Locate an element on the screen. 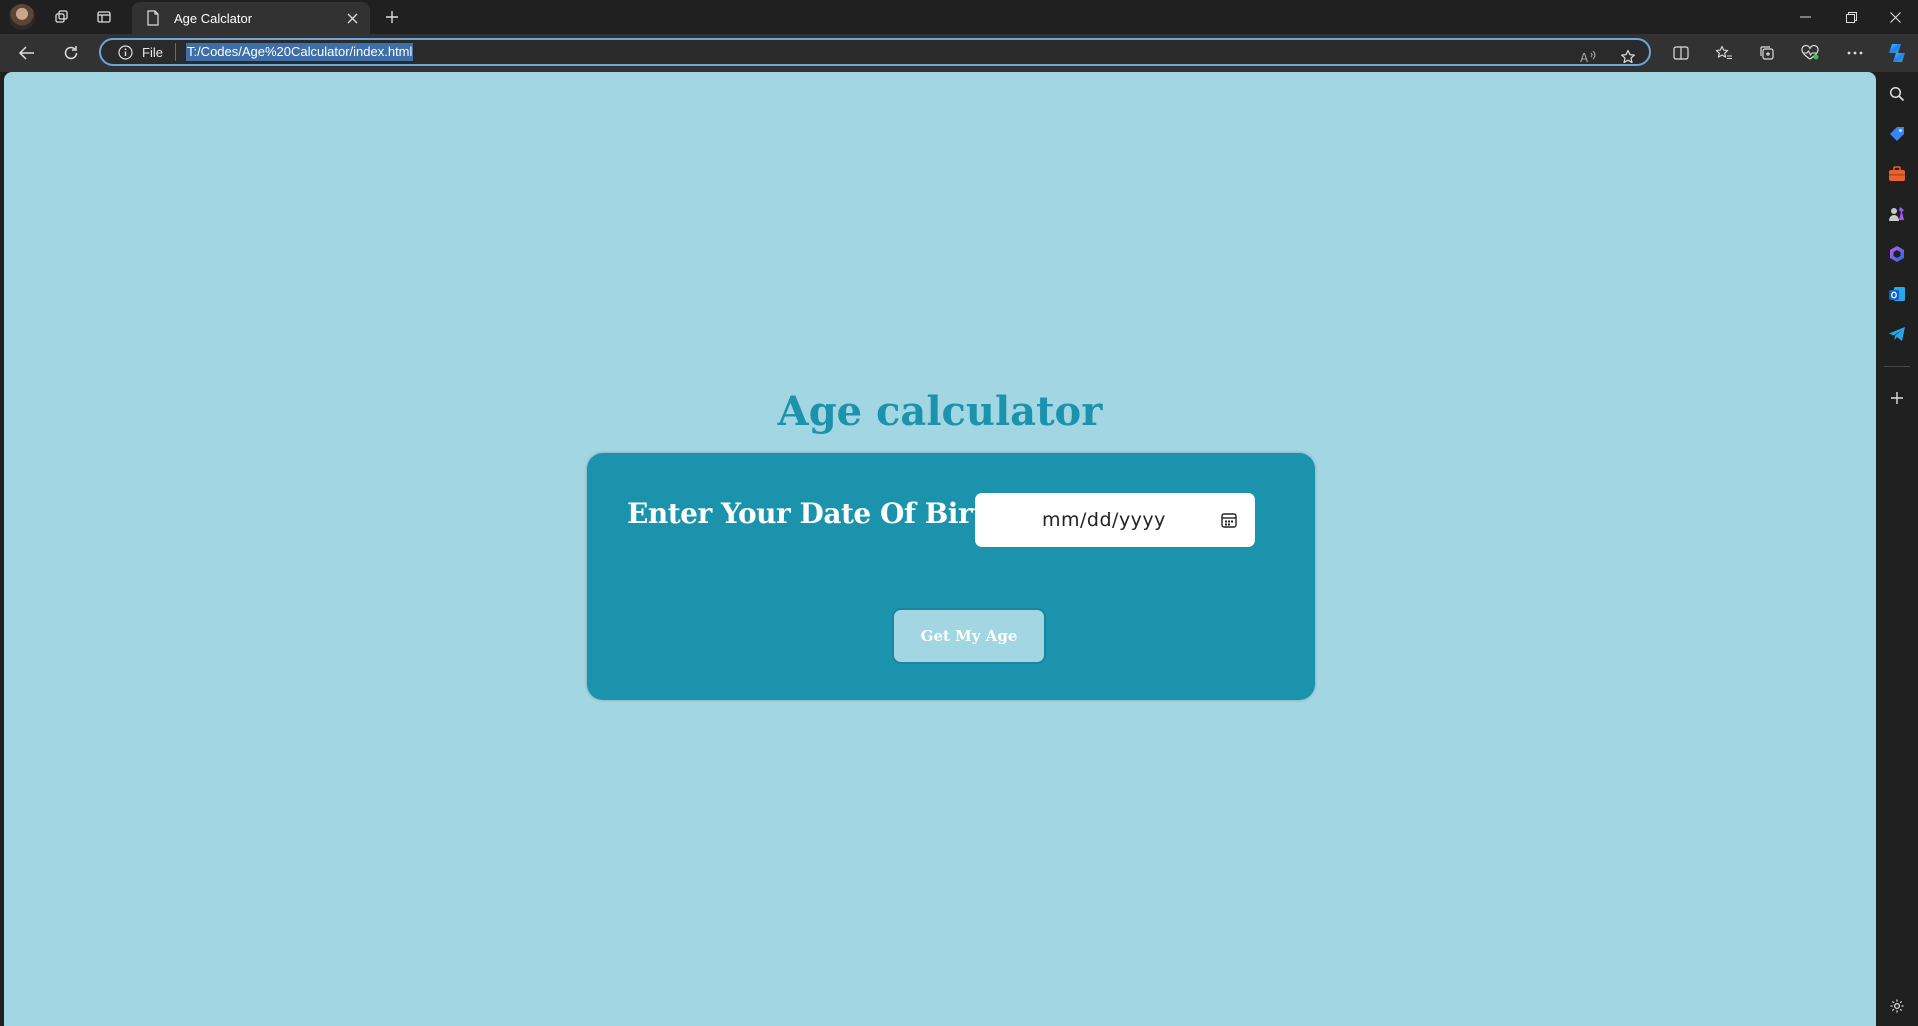 This screenshot has height=1026, width=1918. page-title: Age calculator is located at coordinates (940, 411).